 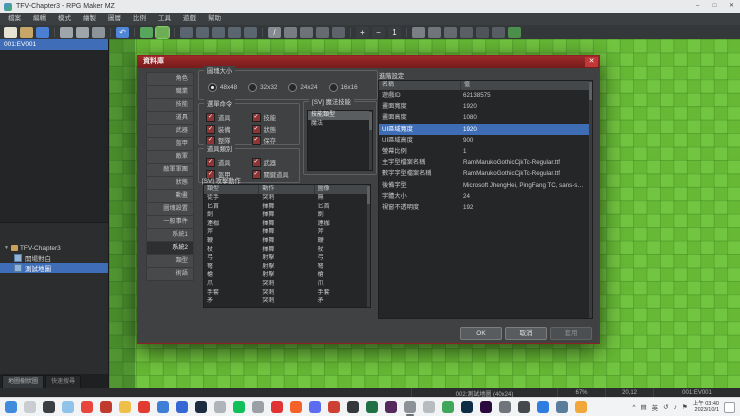 What do you see at coordinates (287, 250) in the screenshot?
I see `sv-motions-row-6: 杖揮舞杖` at bounding box center [287, 250].